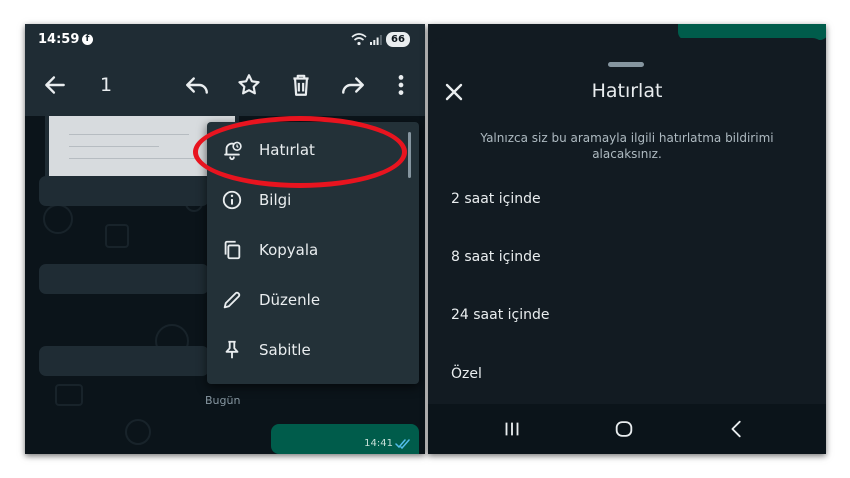 The height and width of the screenshot is (478, 850). What do you see at coordinates (398, 39) in the screenshot?
I see `battery-indicator: 66` at bounding box center [398, 39].